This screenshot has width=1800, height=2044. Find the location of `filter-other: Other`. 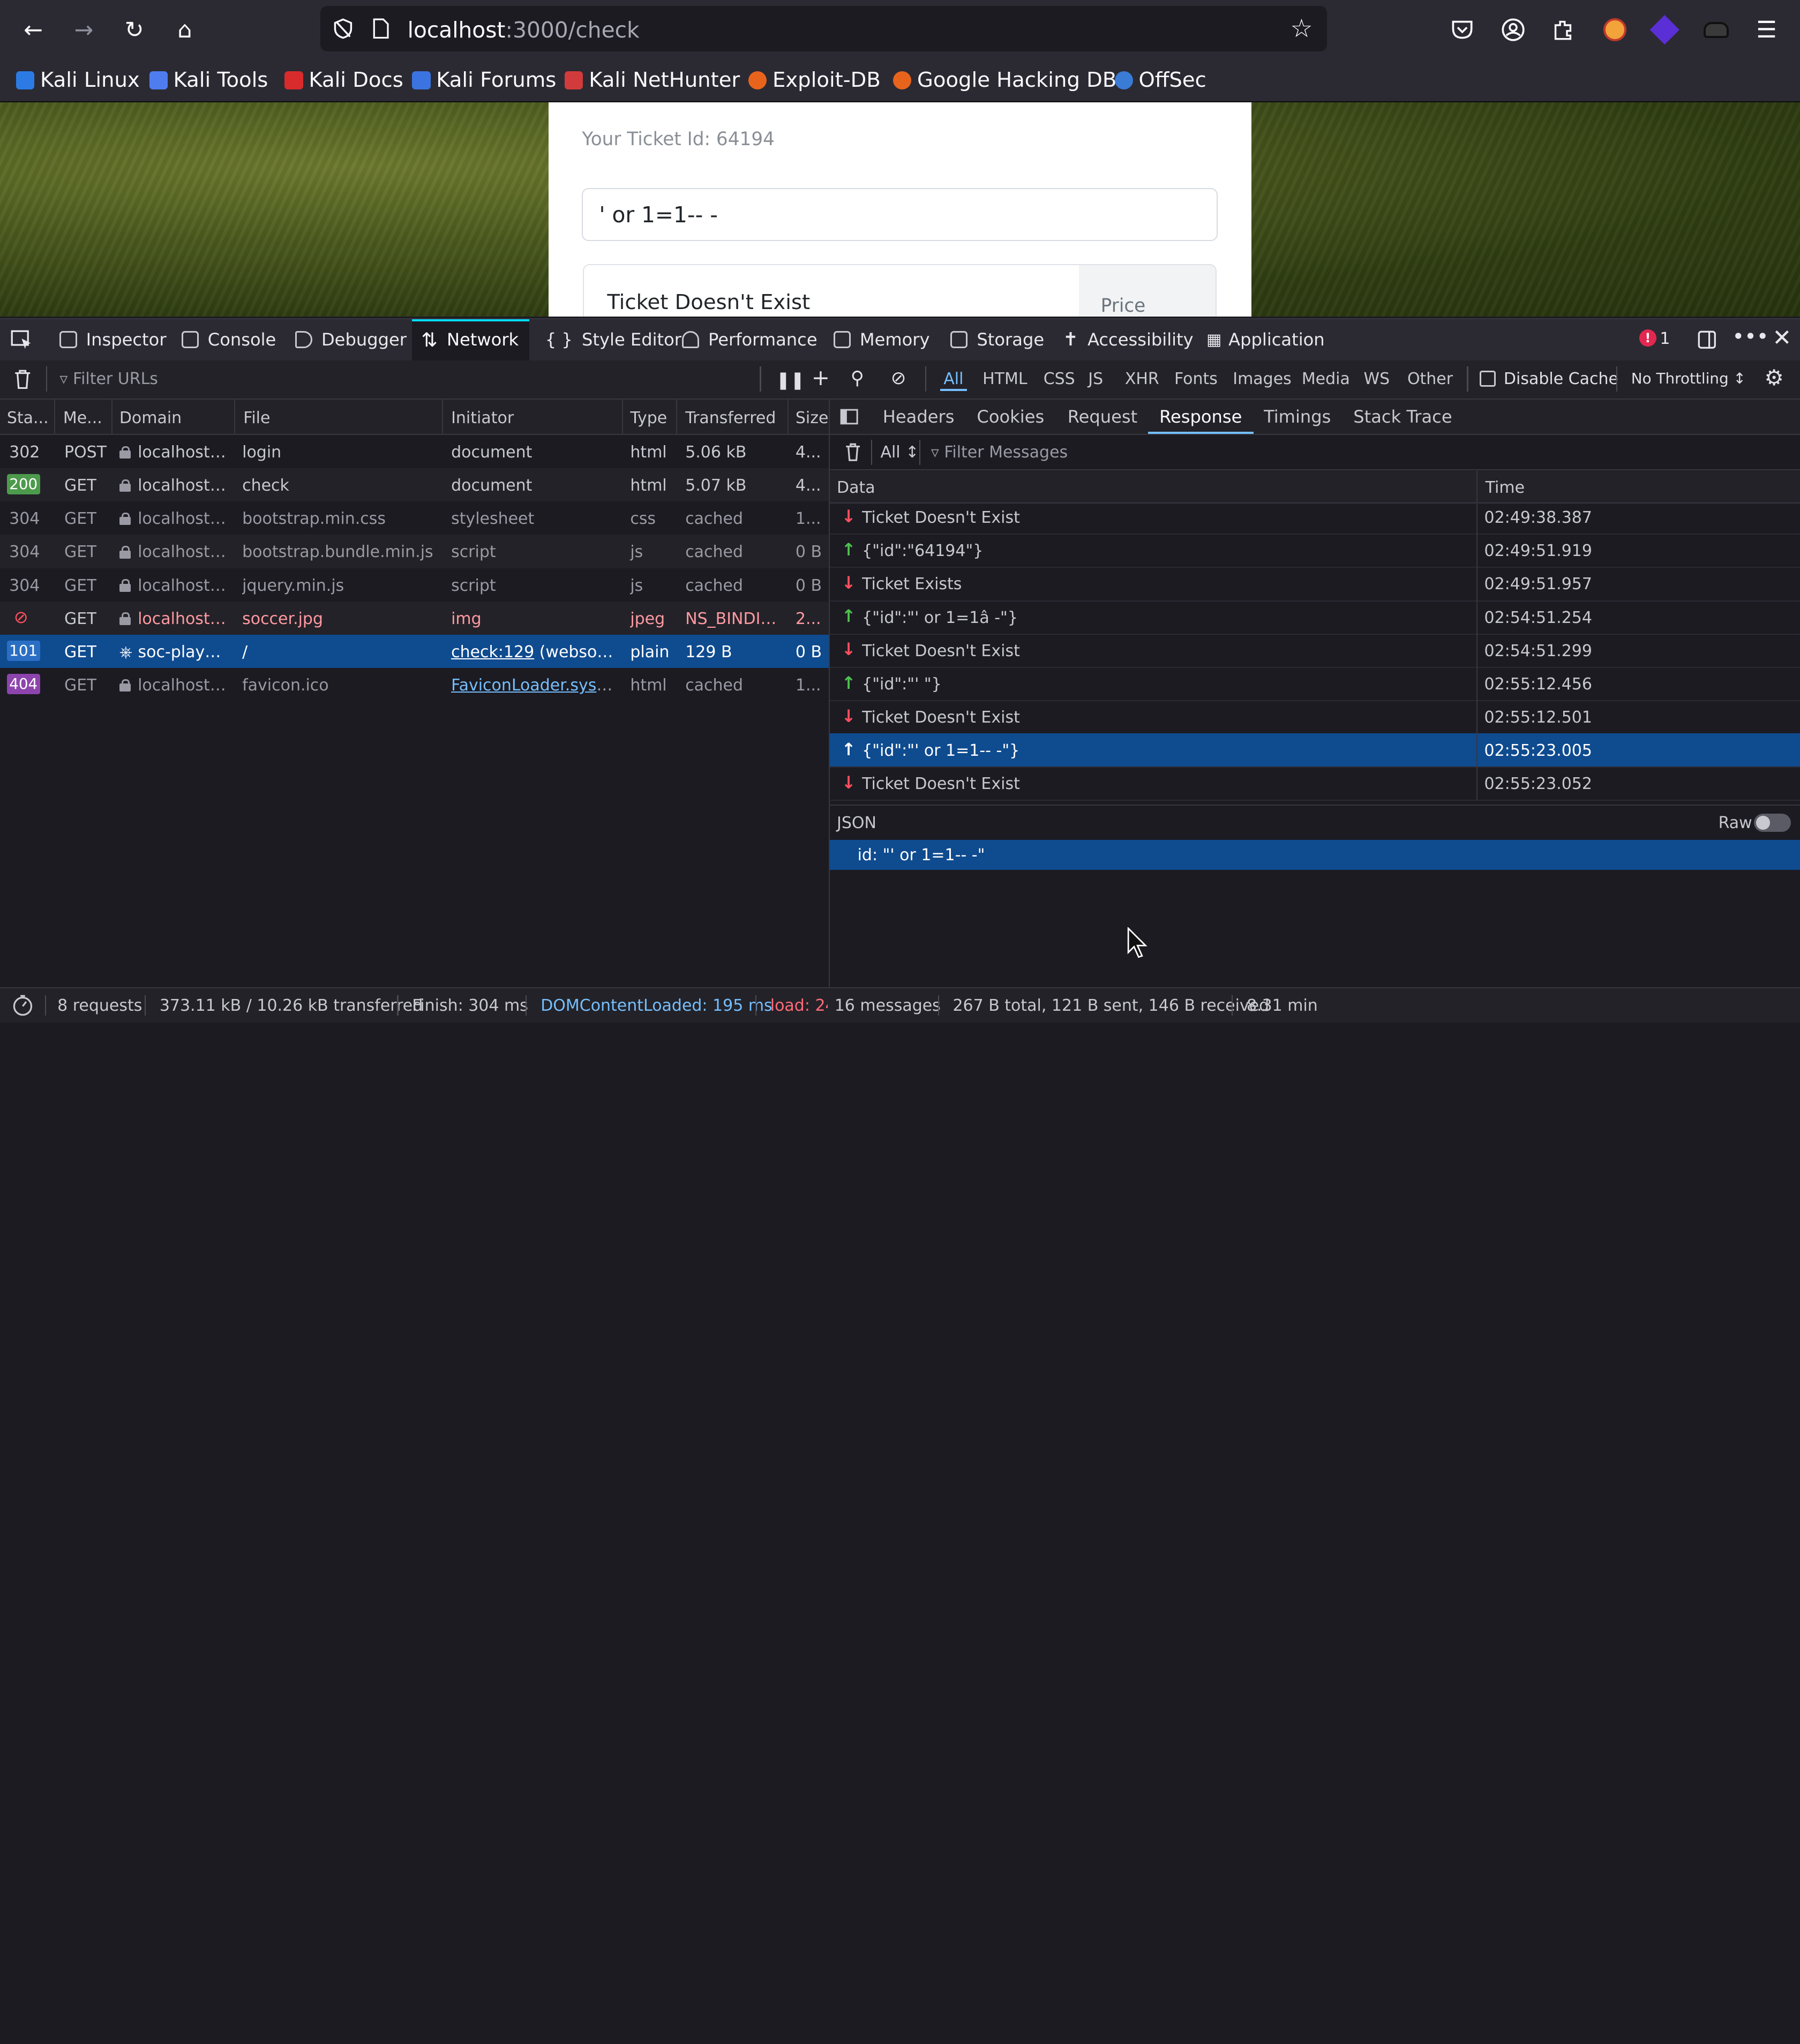

filter-other: Other is located at coordinates (1430, 379).